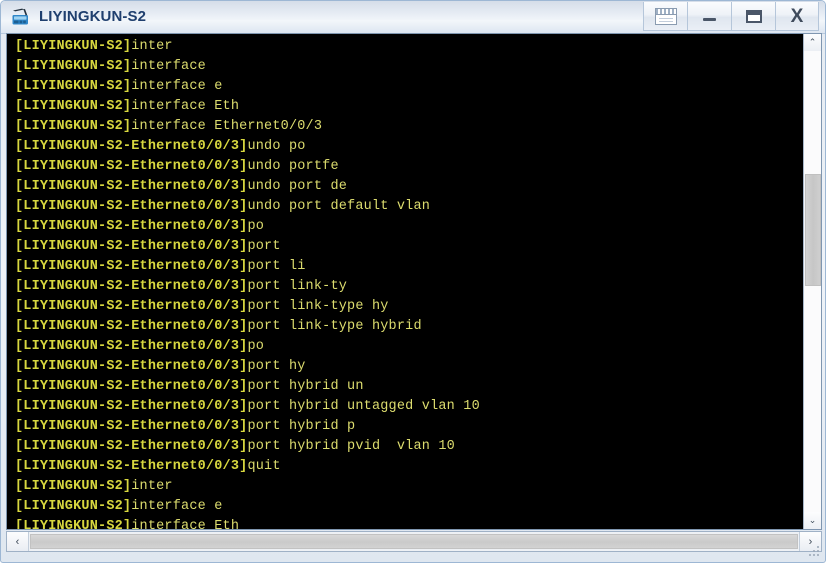 This screenshot has width=826, height=563. What do you see at coordinates (409, 147) in the screenshot?
I see `terminal-line: [LIYINGKUN-S2-Ethernet0/0/3]undo po` at bounding box center [409, 147].